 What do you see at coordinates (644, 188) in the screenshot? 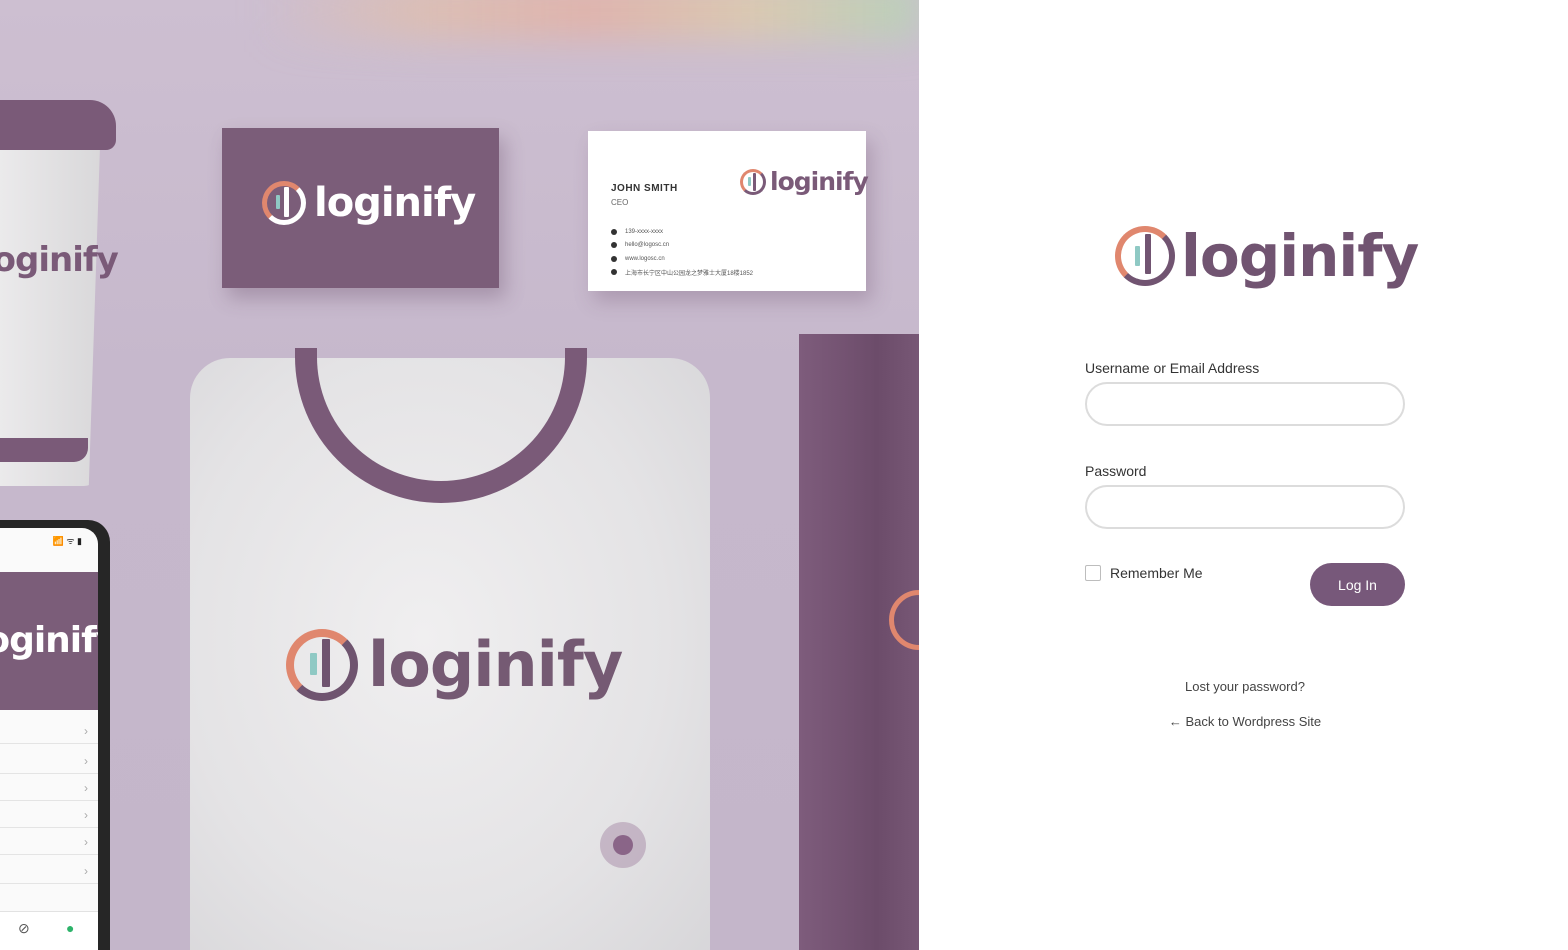
I see `card-person-name: JOHN SMITH` at bounding box center [644, 188].